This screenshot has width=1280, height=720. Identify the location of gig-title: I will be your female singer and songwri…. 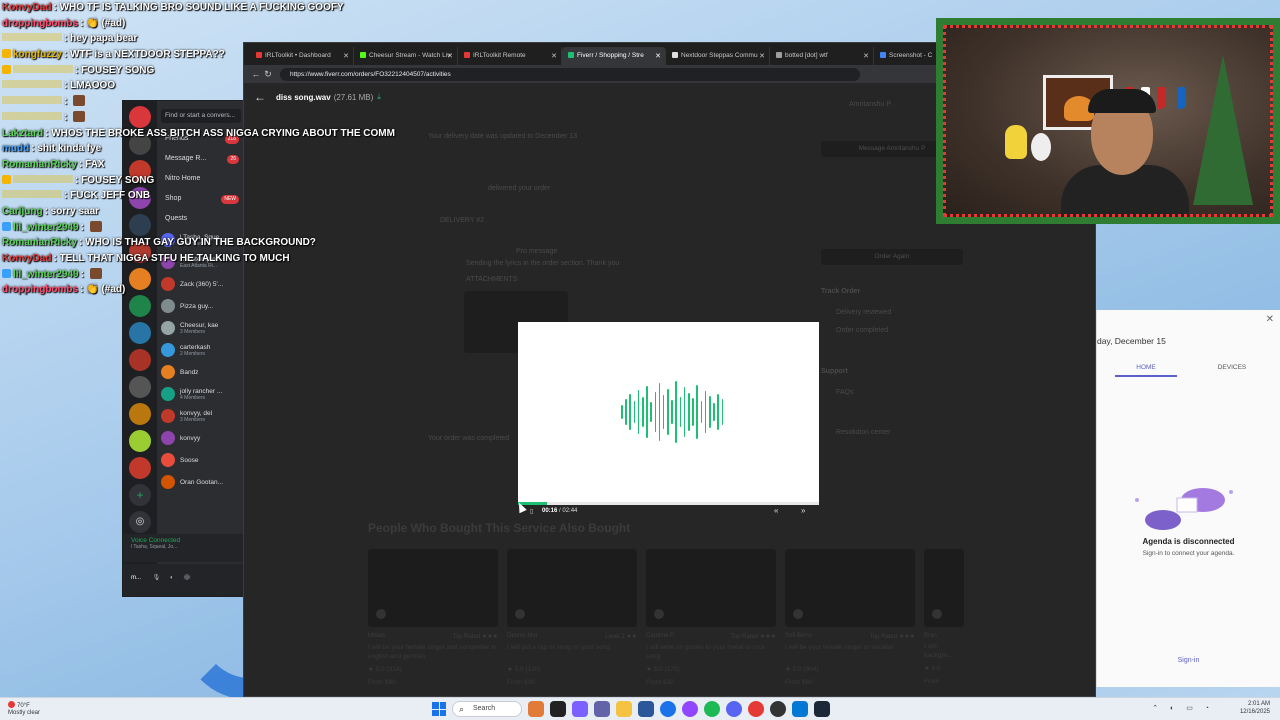
(433, 652).